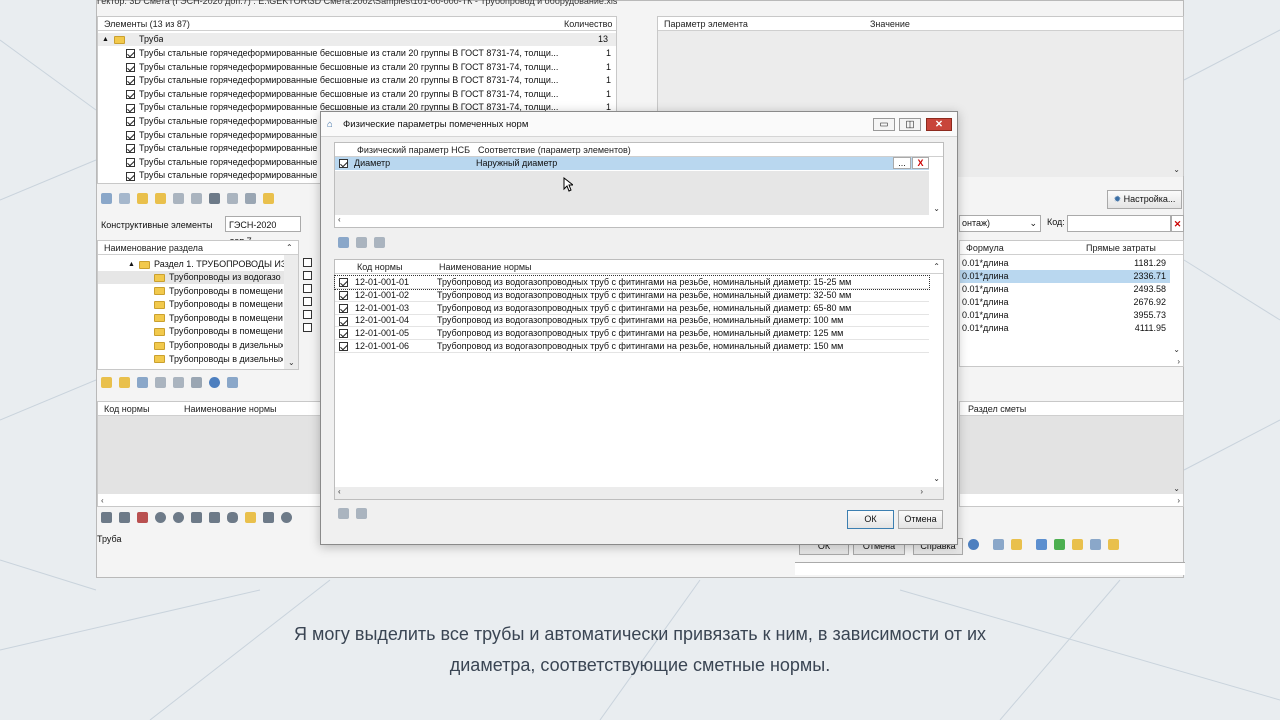  Describe the element at coordinates (124, 383) in the screenshot. I see `folder-add-icon` at that location.